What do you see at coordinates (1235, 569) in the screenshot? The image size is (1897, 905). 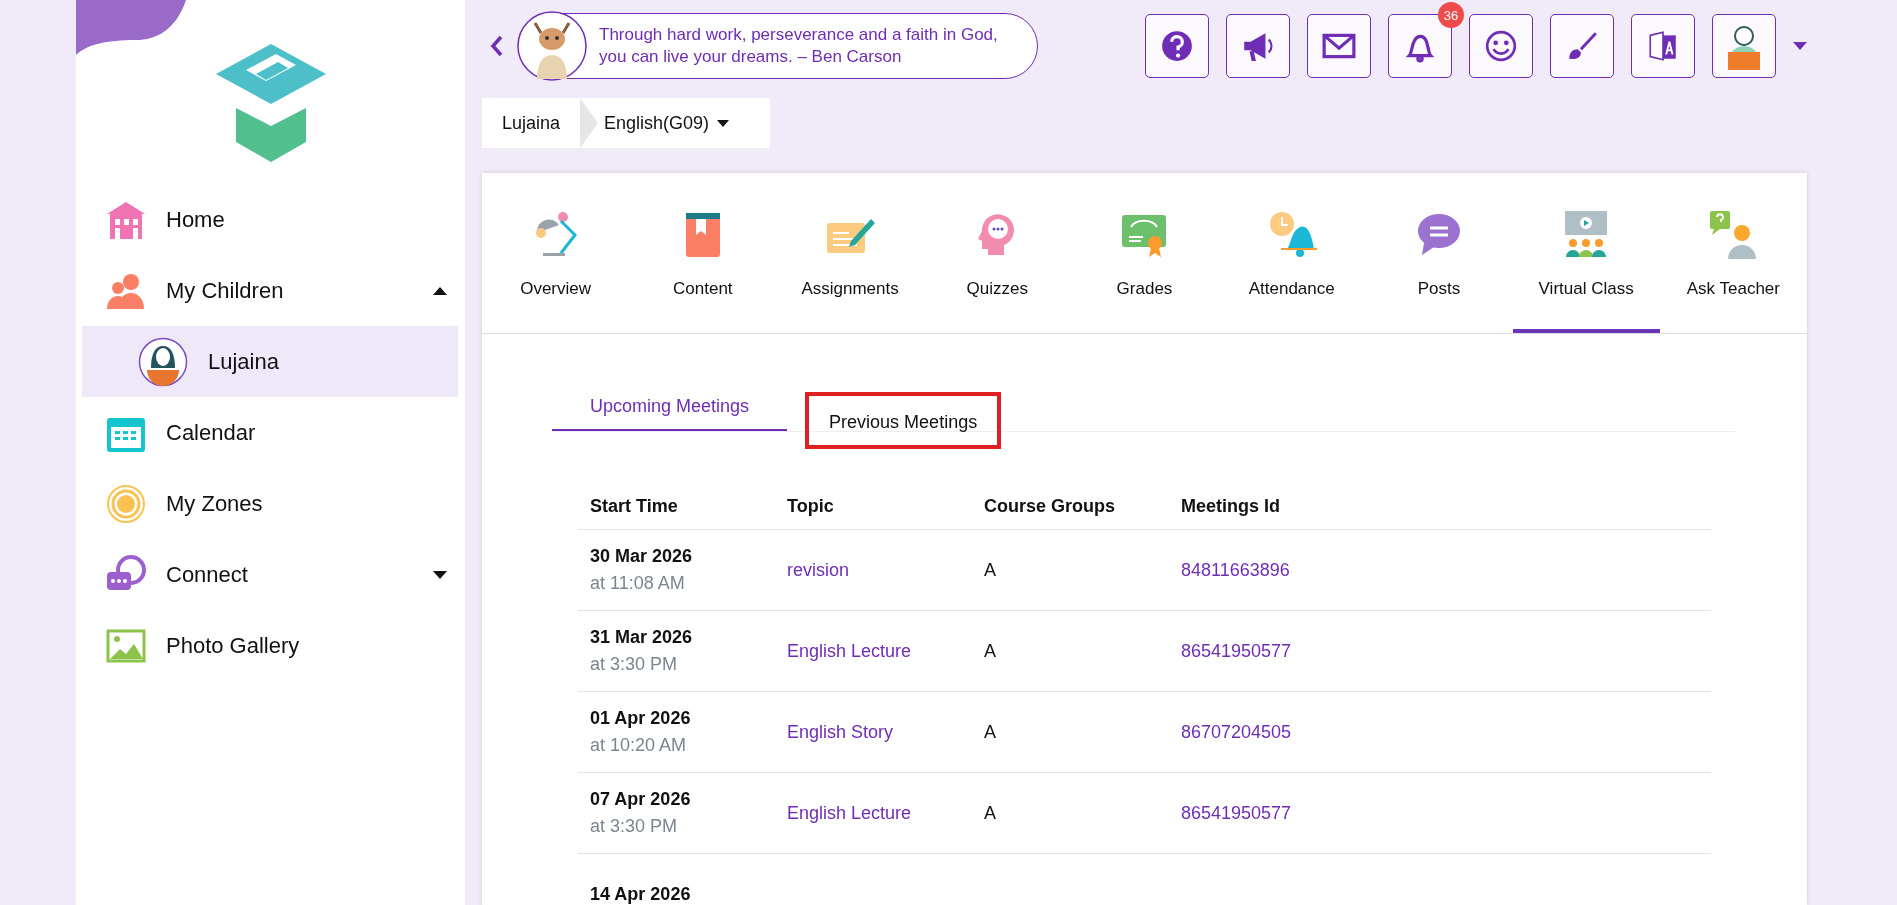 I see `meeting-id-link: 84811663896` at bounding box center [1235, 569].